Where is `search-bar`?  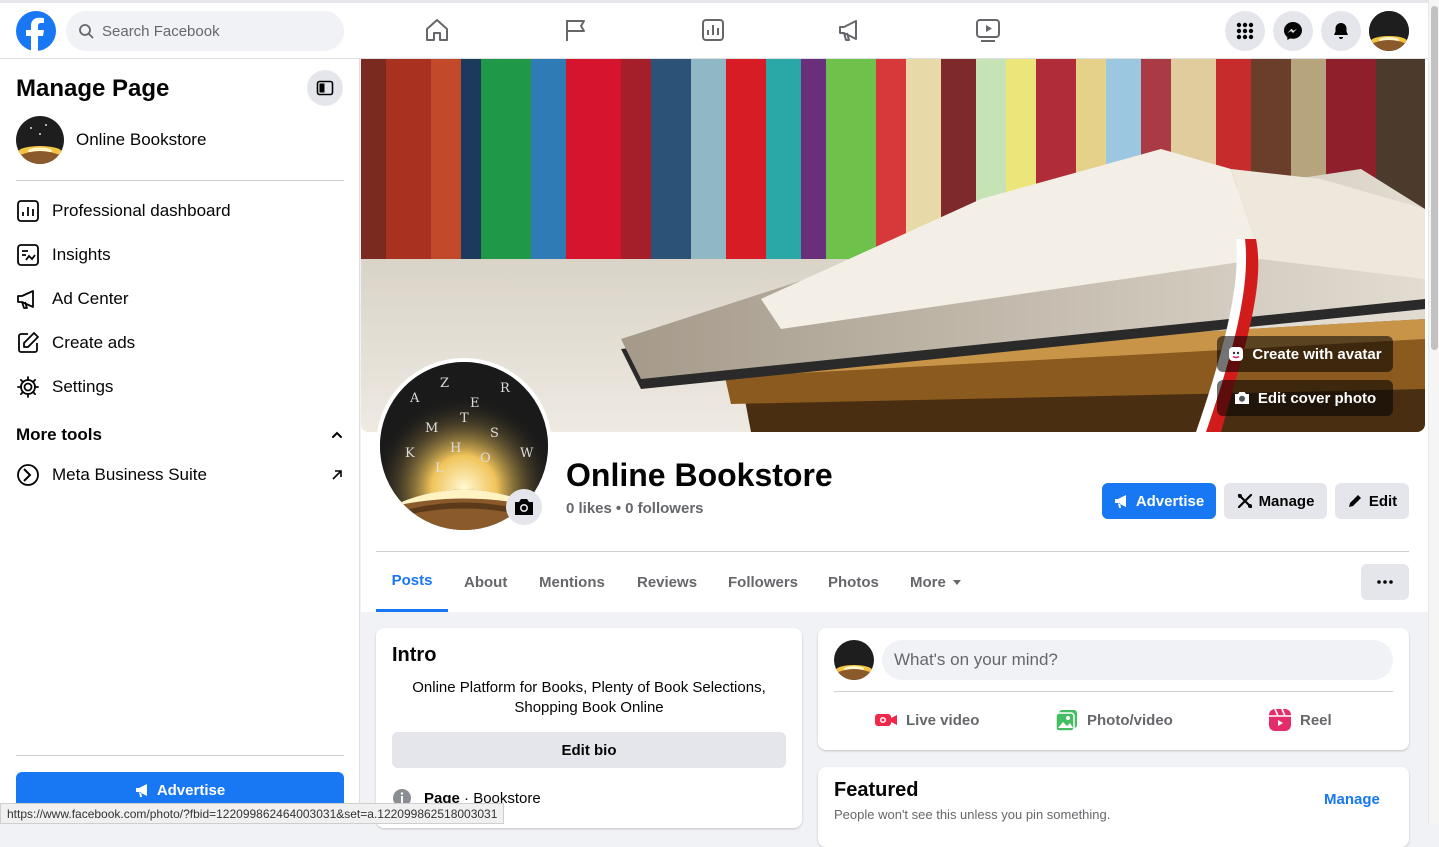
search-bar is located at coordinates (205, 31).